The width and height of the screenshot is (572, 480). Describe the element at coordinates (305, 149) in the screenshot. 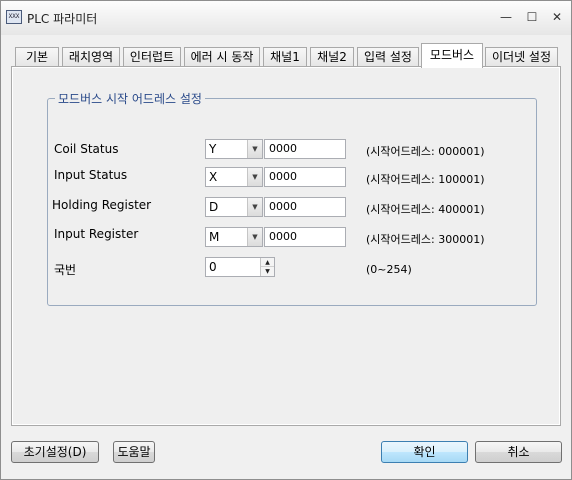

I see `coil-status-address-input: 0000` at that location.